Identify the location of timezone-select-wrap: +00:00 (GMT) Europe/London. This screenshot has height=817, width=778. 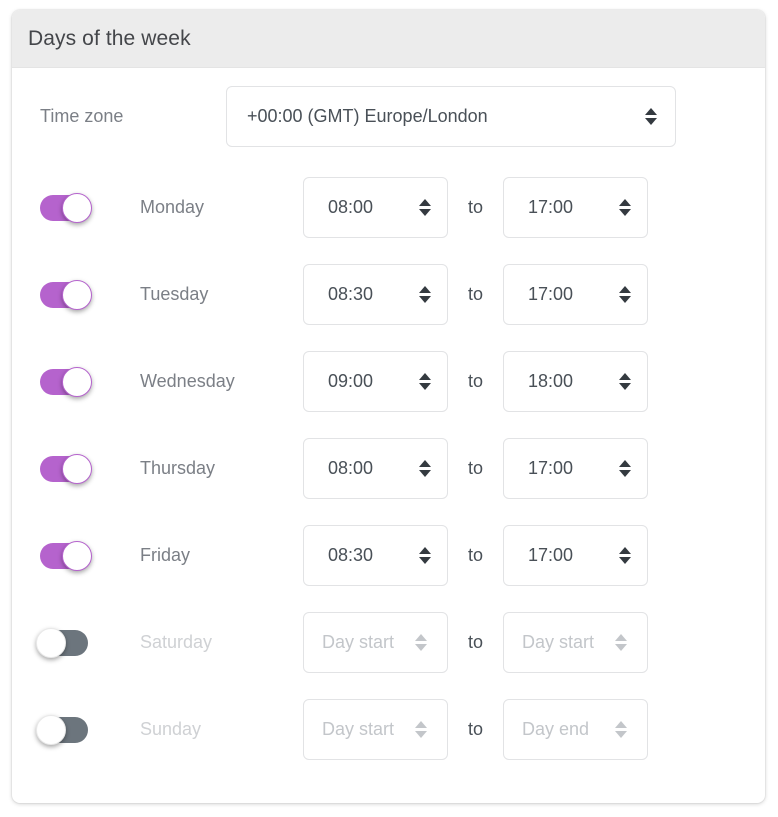
(451, 116).